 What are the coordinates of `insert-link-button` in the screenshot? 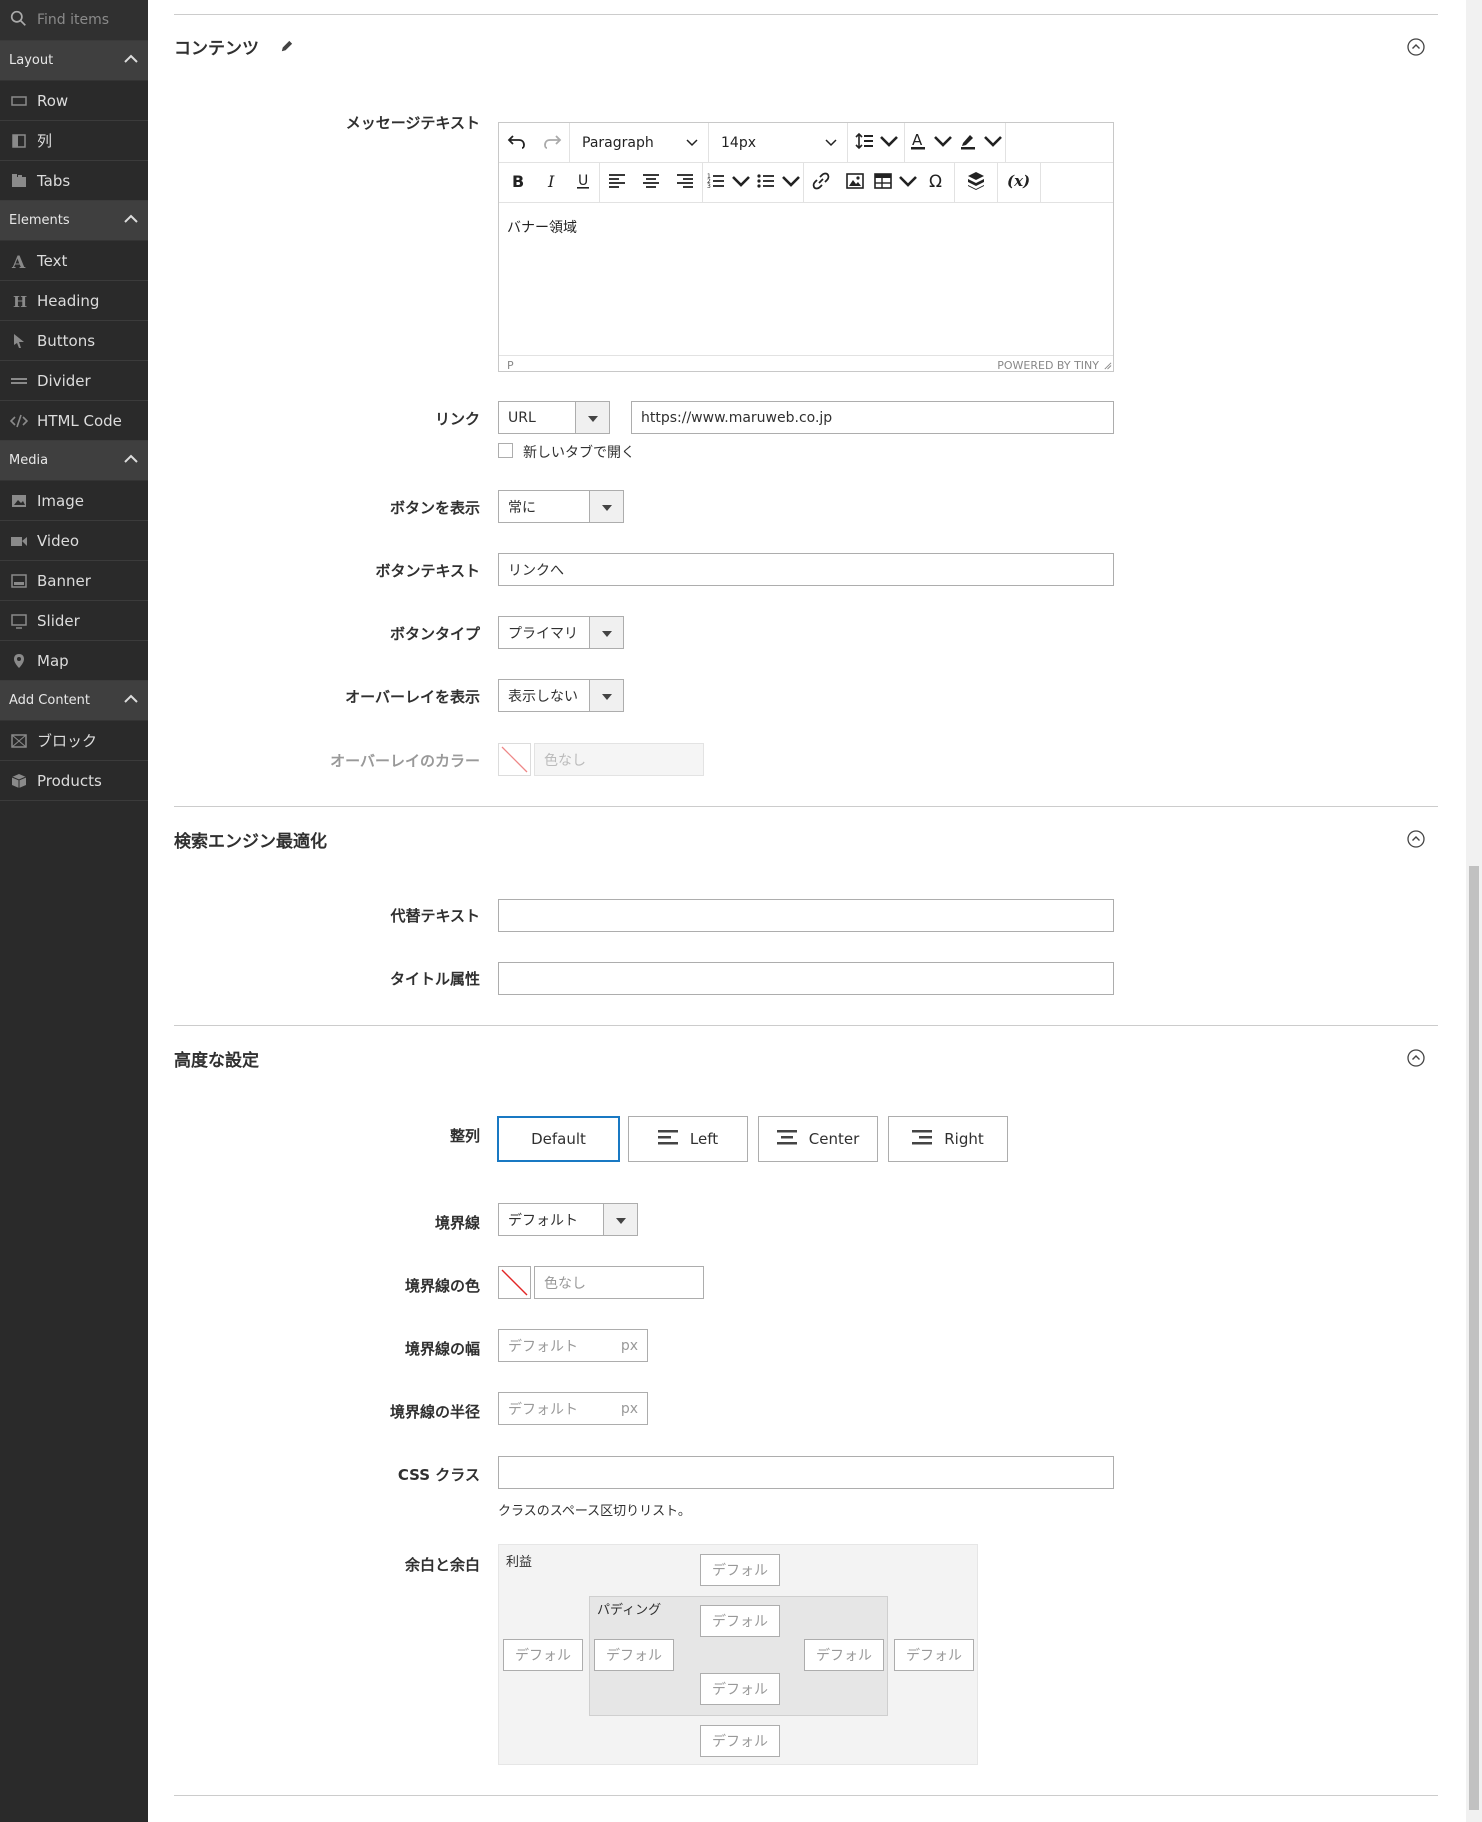 It's located at (821, 182).